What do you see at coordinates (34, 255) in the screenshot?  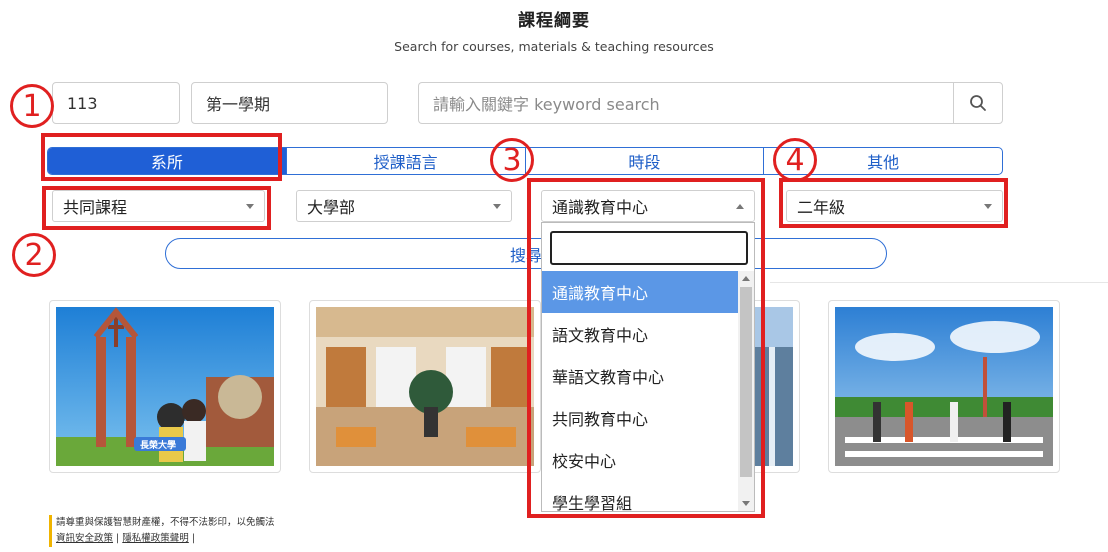 I see `annotation-marker-2: 2` at bounding box center [34, 255].